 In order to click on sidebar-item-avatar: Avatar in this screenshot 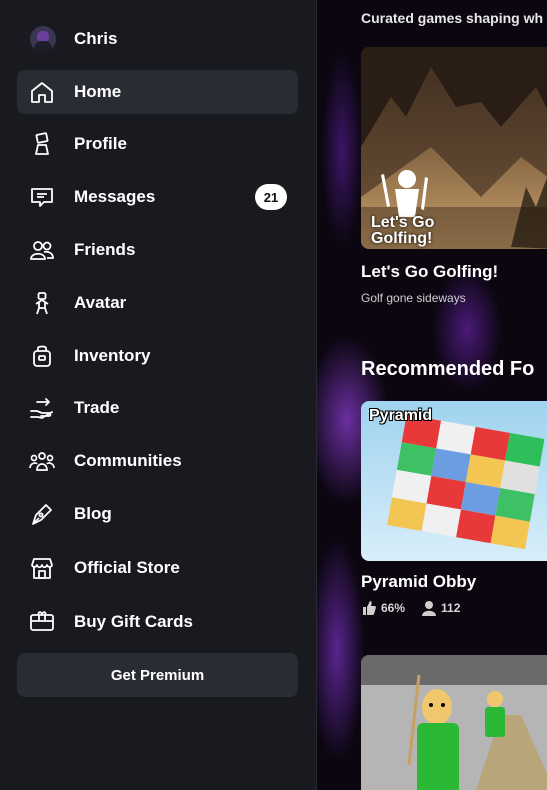, I will do `click(157, 303)`.